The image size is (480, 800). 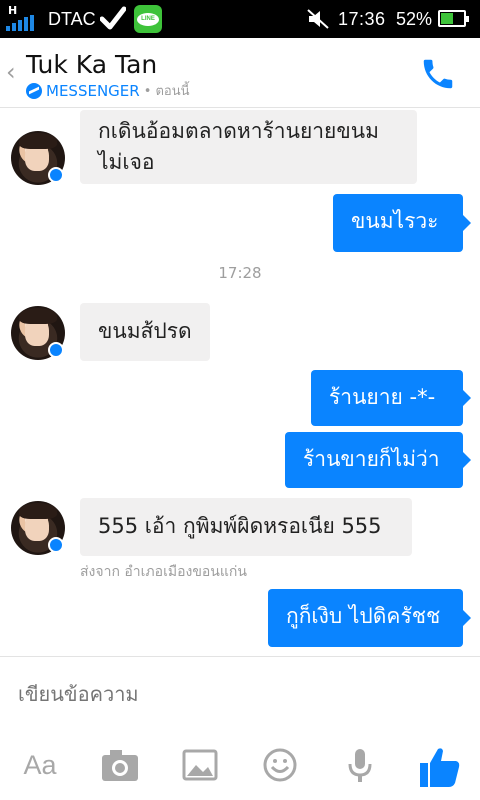 What do you see at coordinates (246, 527) in the screenshot?
I see `message-incoming: 555 เอ้า กูพิมพ์ผิดหรอเนีย 555` at bounding box center [246, 527].